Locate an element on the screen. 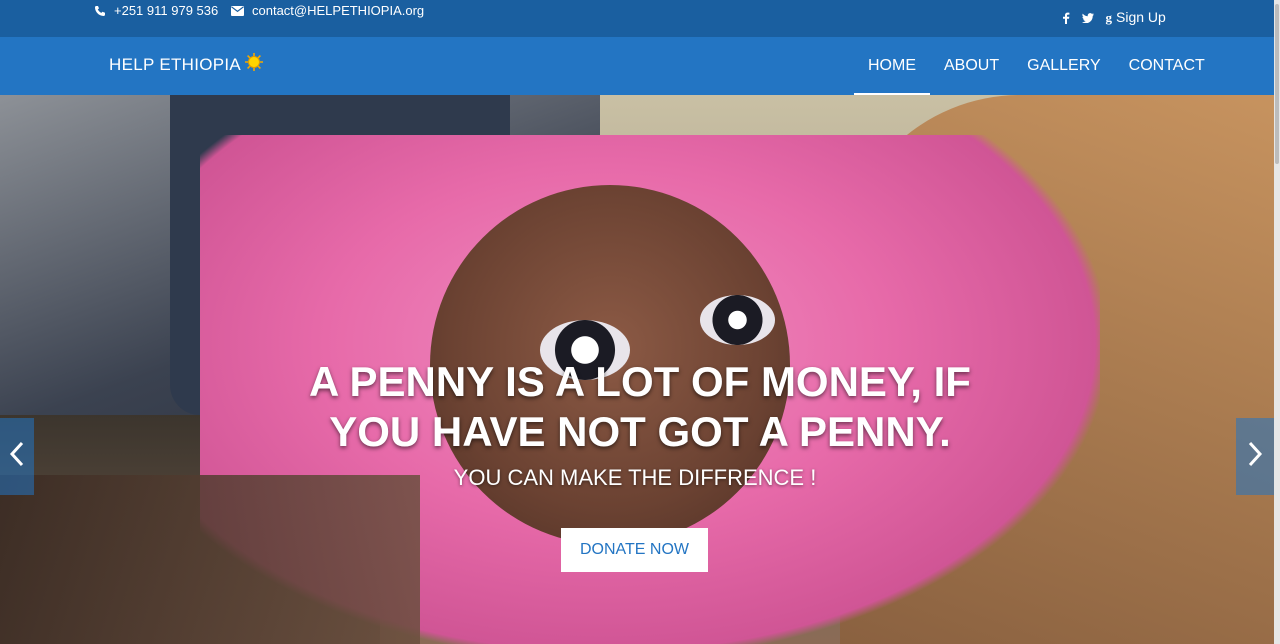 This screenshot has height=644, width=1280. main-navbar: HELP ETHIOPIA HOME ABOUT GALLERY CONTACT is located at coordinates (640, 66).